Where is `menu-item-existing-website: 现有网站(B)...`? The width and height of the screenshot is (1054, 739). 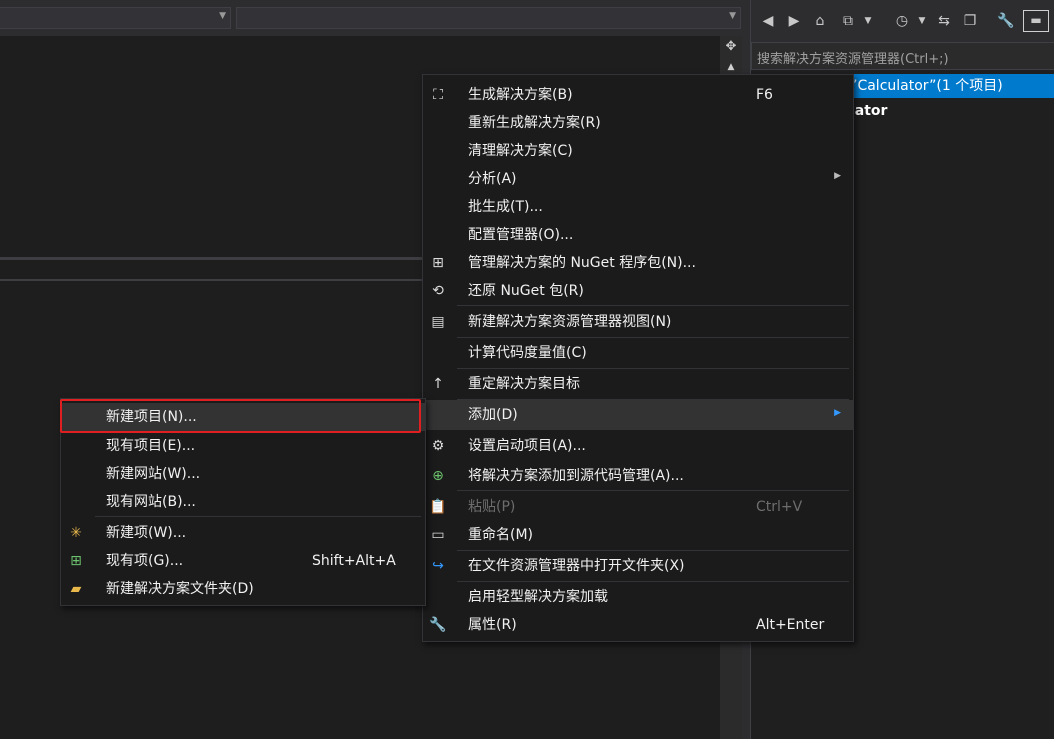 menu-item-existing-website: 现有网站(B)... is located at coordinates (243, 502).